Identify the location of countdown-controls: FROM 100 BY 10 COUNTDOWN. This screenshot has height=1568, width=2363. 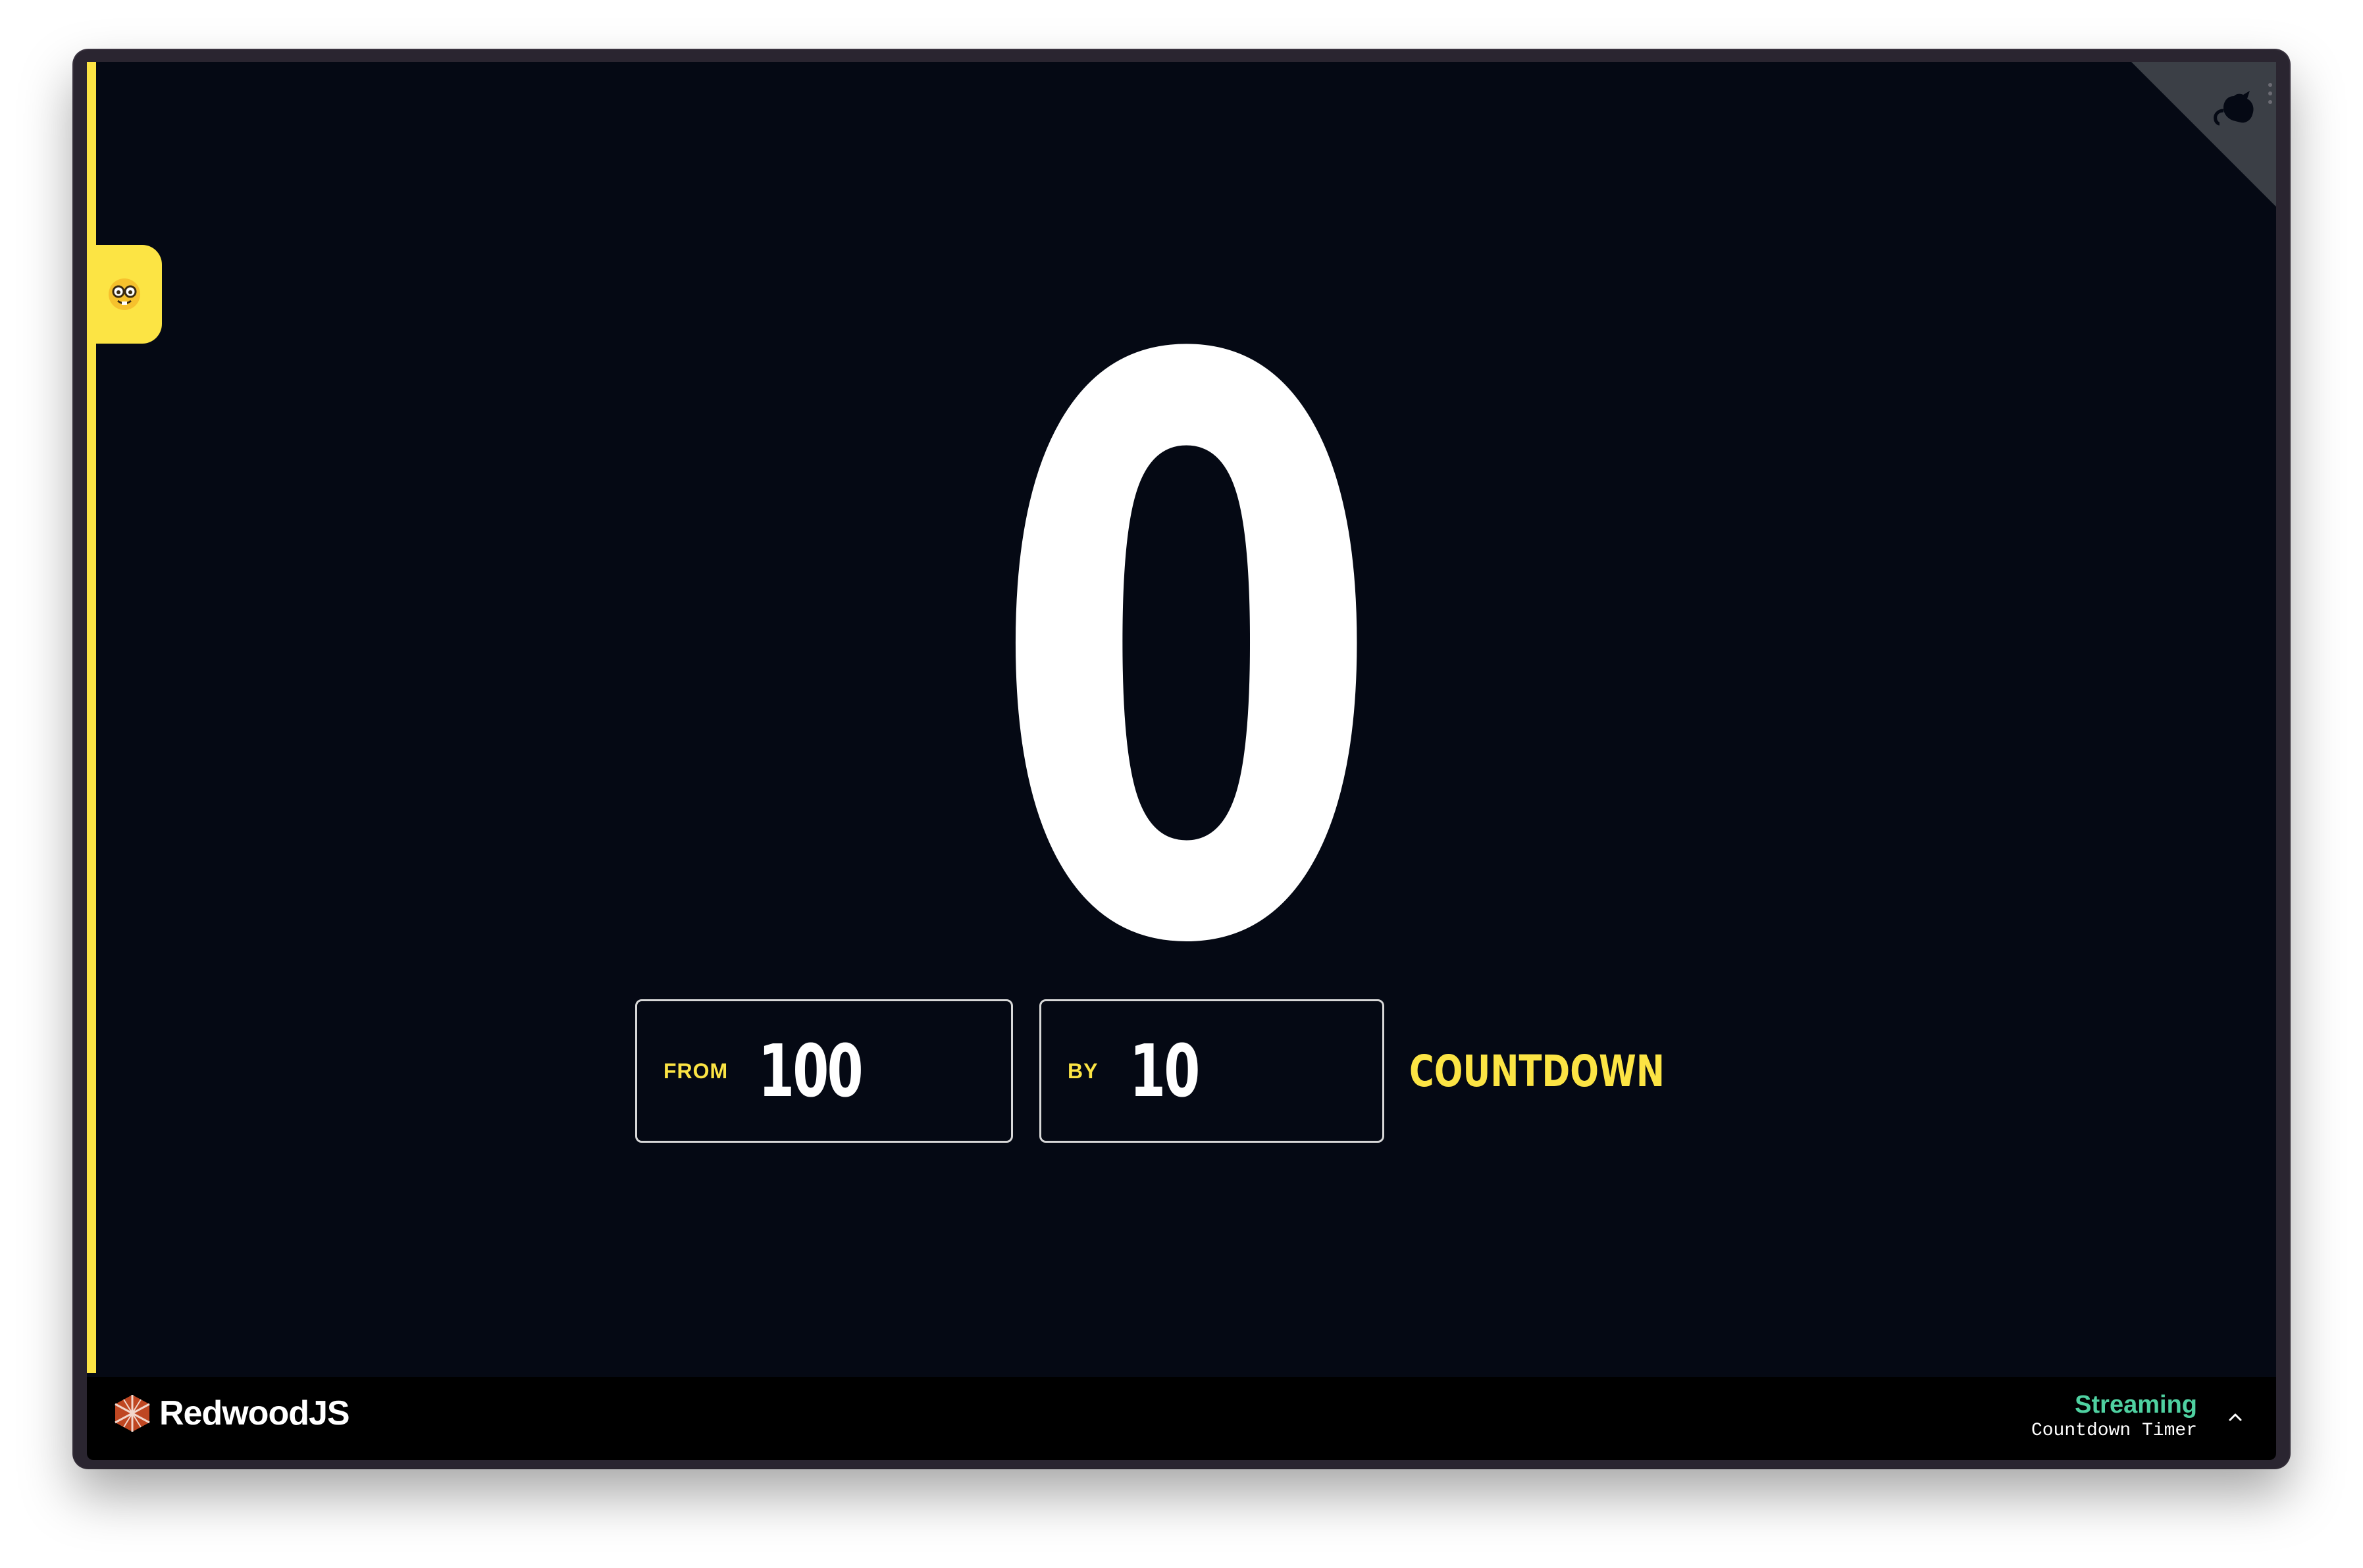
(1185, 1071).